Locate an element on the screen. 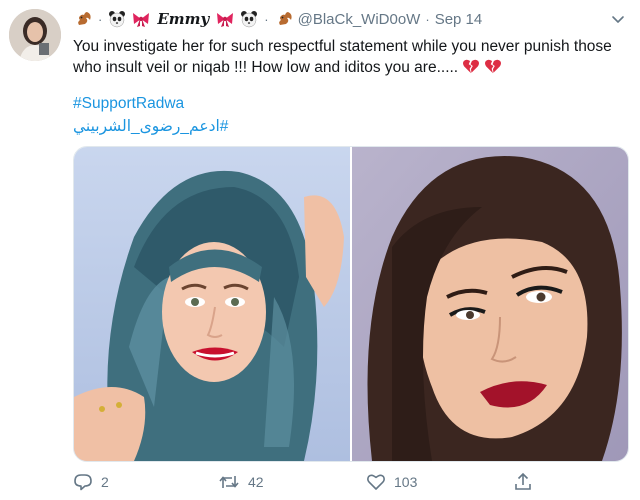  tweet-date: Sep 14 is located at coordinates (459, 19).